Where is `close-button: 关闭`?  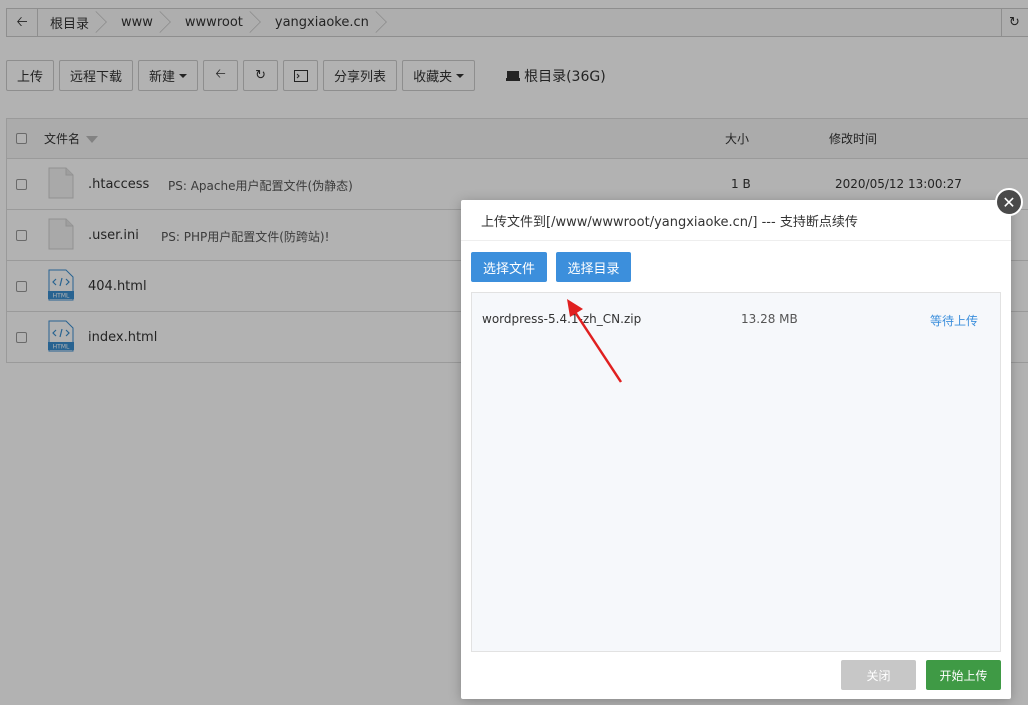 close-button: 关闭 is located at coordinates (878, 675).